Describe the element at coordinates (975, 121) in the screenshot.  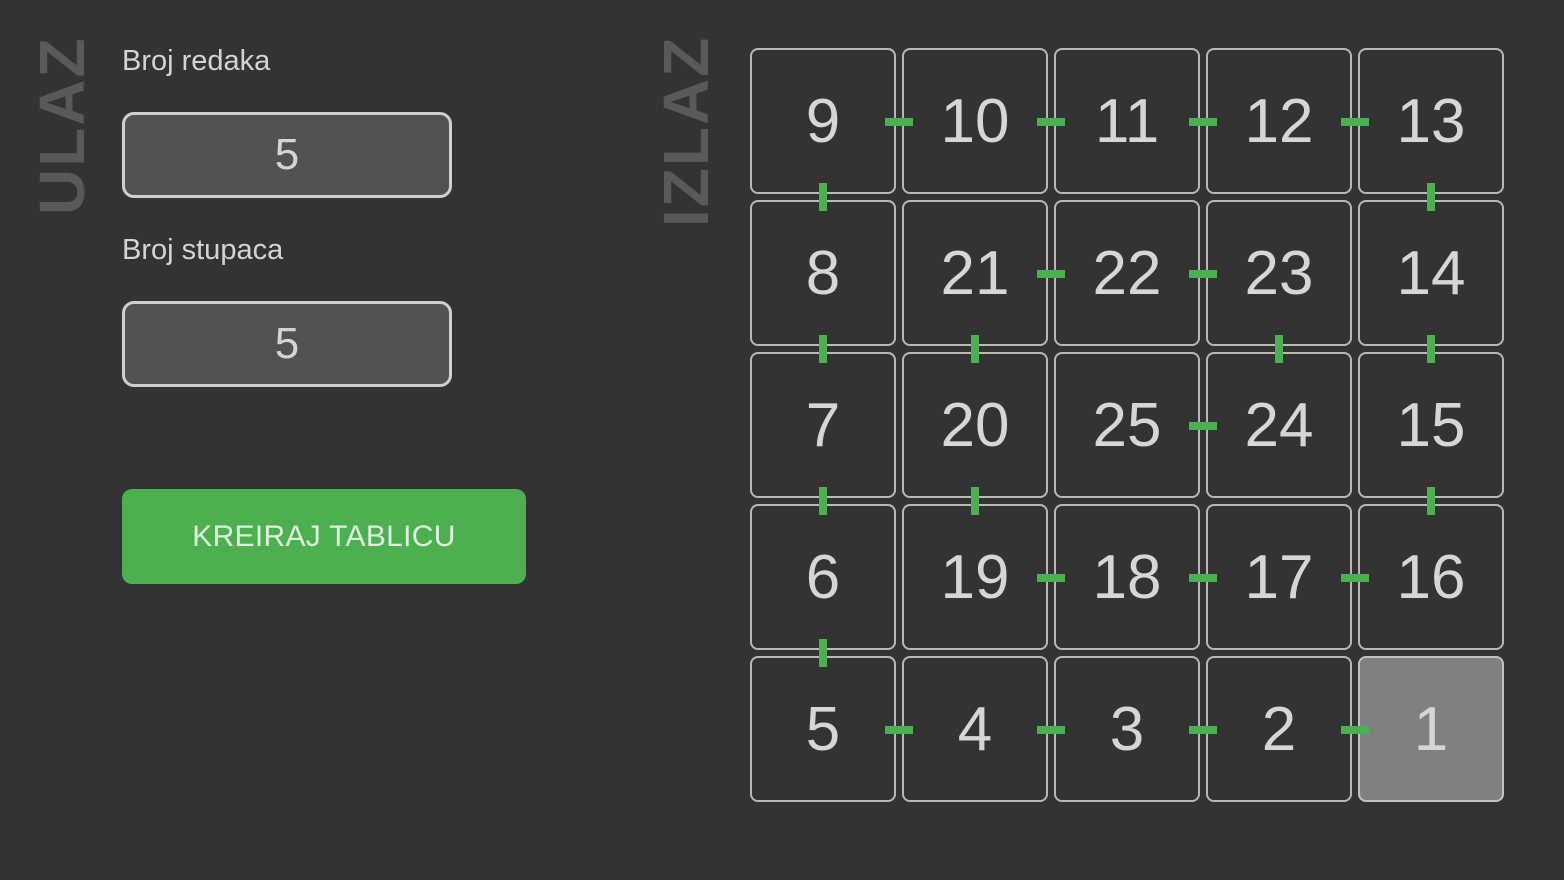
I see `grid-cell: 10` at that location.